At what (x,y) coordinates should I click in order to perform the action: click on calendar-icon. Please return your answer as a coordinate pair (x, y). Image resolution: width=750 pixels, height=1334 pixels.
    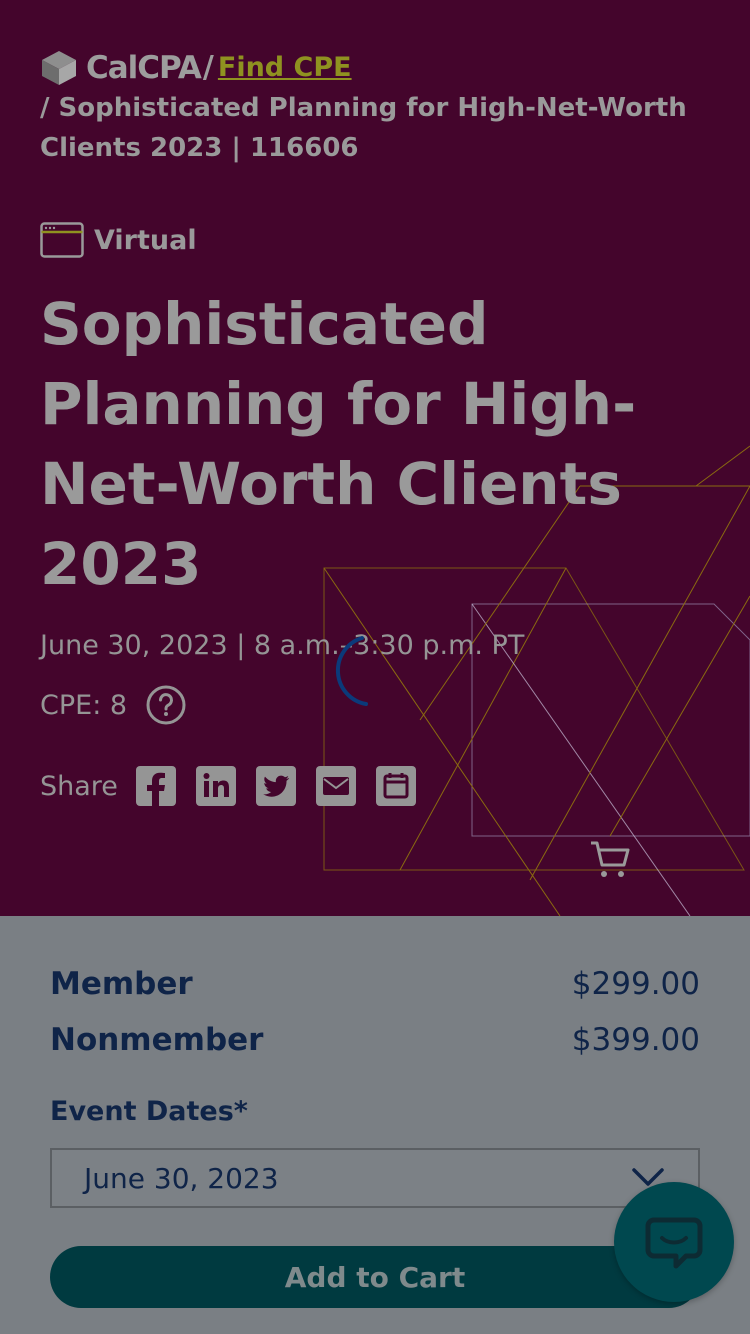
    Looking at the image, I should click on (396, 786).